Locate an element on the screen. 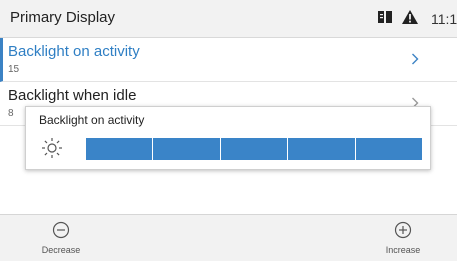 The width and height of the screenshot is (457, 261). list-item-label: Backlight when idle is located at coordinates (72, 95).